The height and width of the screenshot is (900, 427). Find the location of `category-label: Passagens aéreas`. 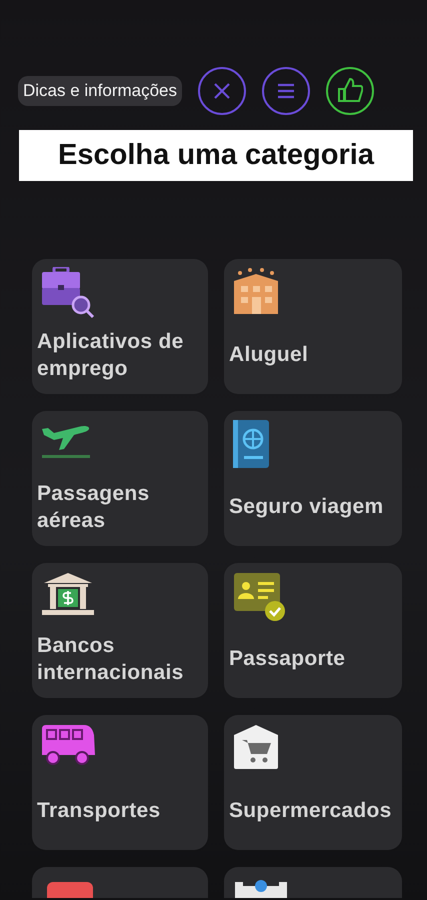

category-label: Passagens aéreas is located at coordinates (93, 507).